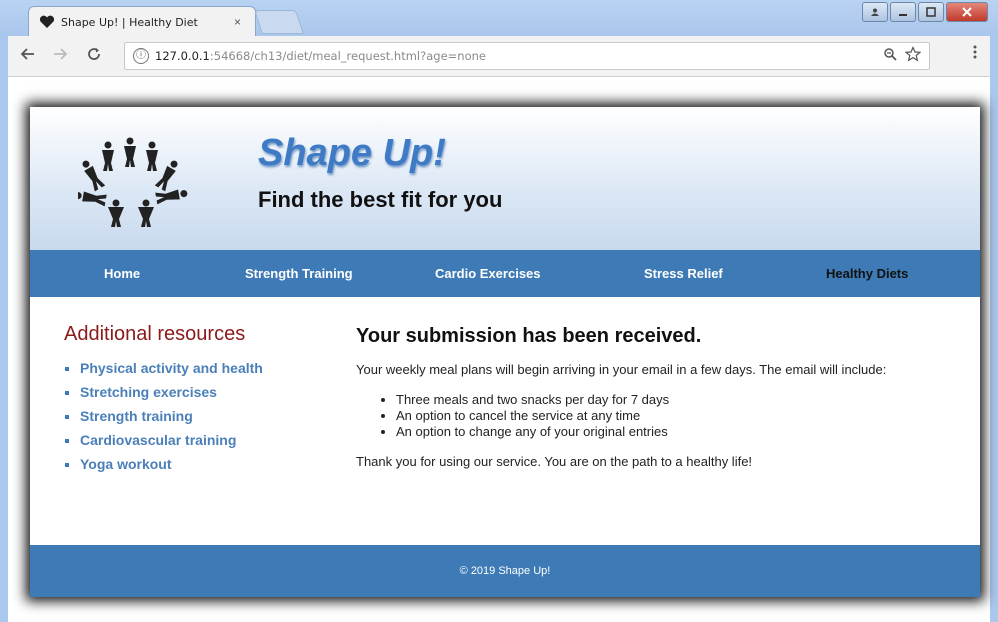 This screenshot has width=998, height=622. I want to click on list-item: Cardiovascular training, so click(202, 440).